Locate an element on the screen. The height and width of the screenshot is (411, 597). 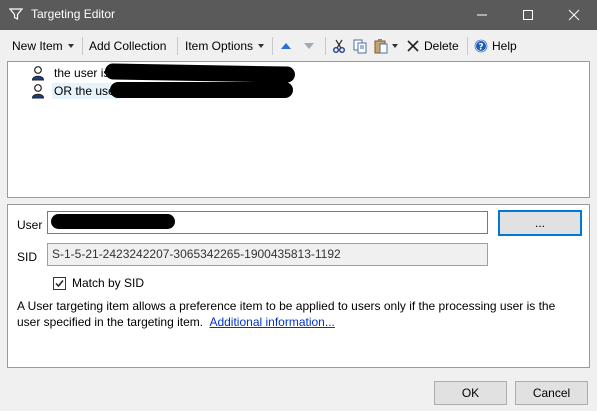
add-collection-label: Add Collection is located at coordinates (128, 46).